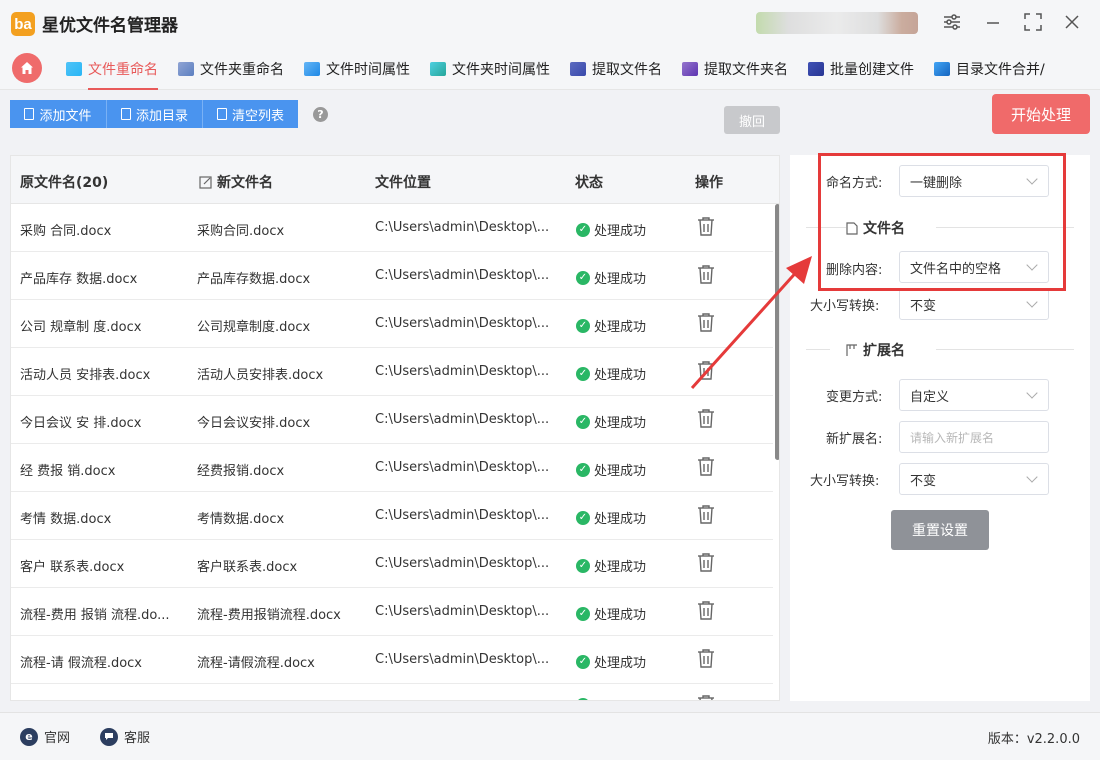 This screenshot has height=760, width=1100. Describe the element at coordinates (940, 228) in the screenshot. I see `filename-section: 文件名` at that location.